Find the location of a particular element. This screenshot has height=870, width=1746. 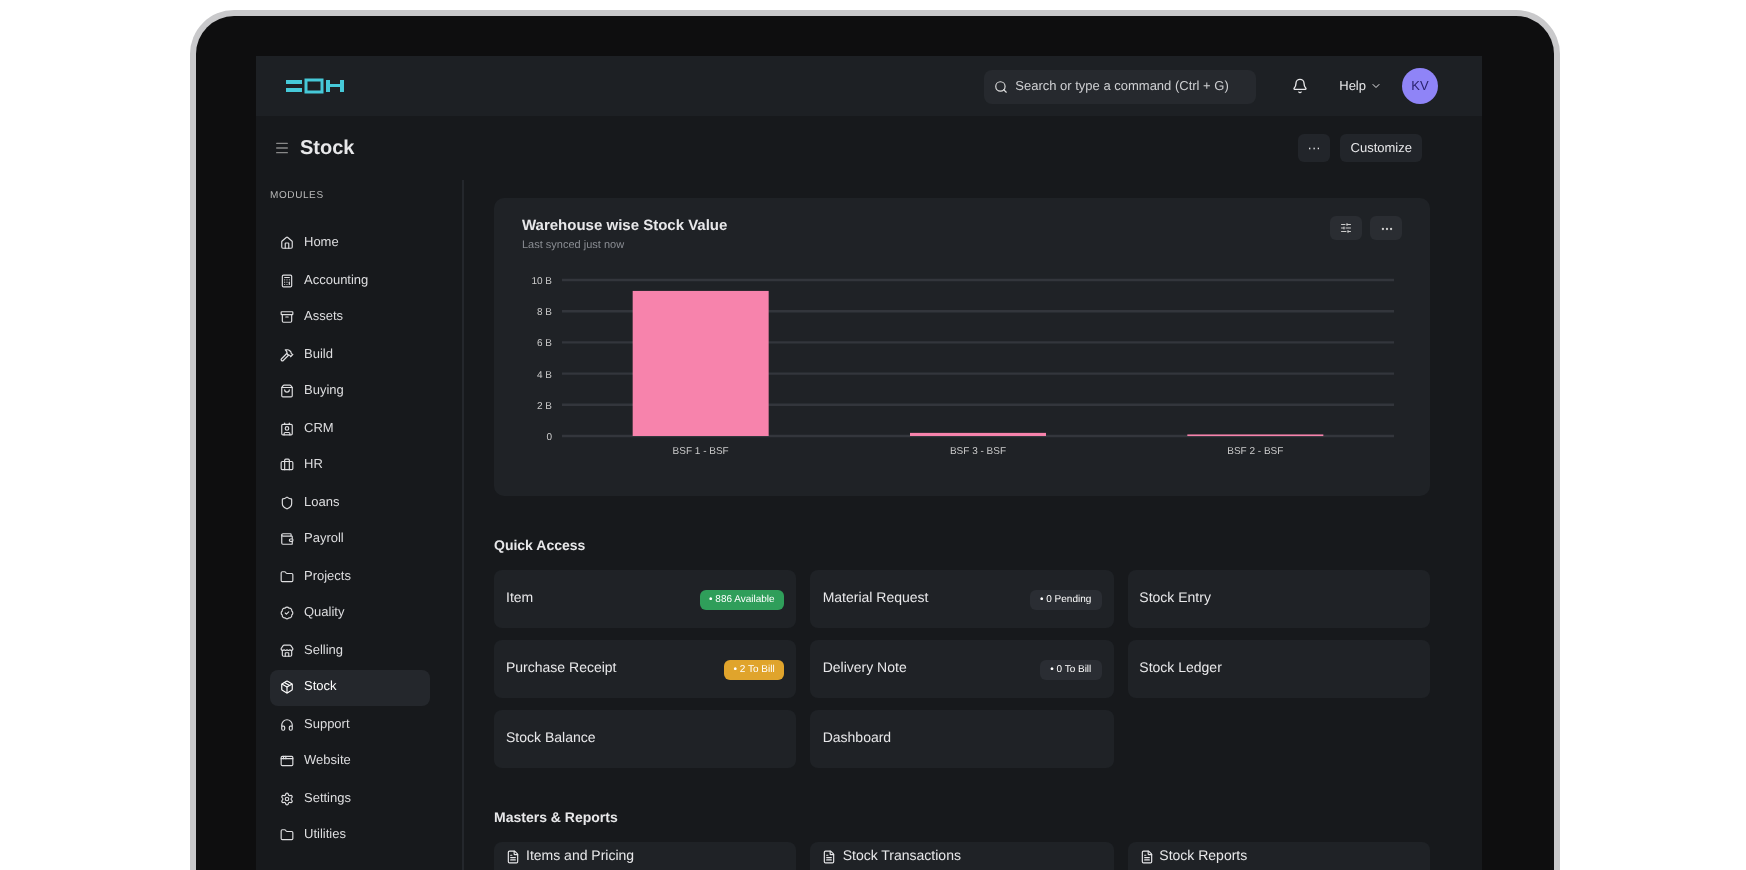

contact-card-icon is located at coordinates (287, 428).